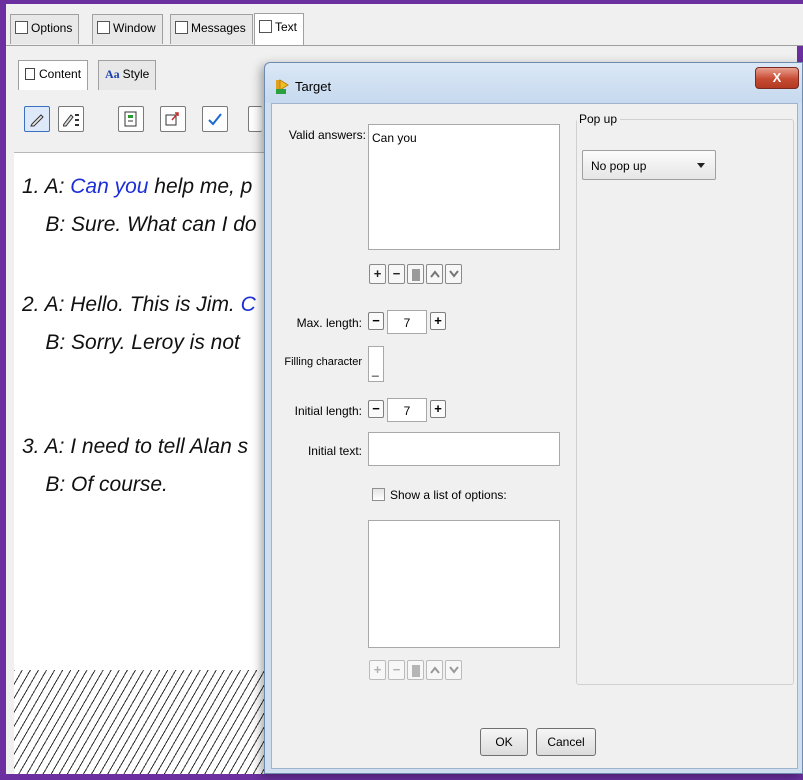 This screenshot has width=803, height=780. Describe the element at coordinates (649, 165) in the screenshot. I see `popup-select: No pop up` at that location.